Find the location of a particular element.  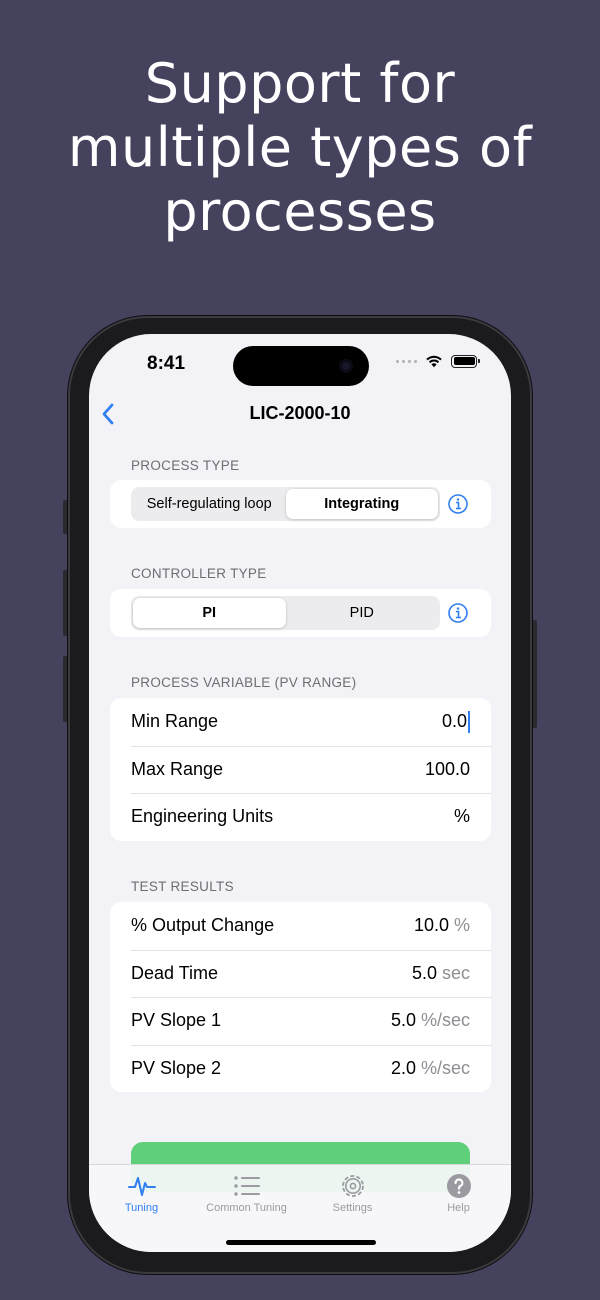

wifi-icon is located at coordinates (434, 361).